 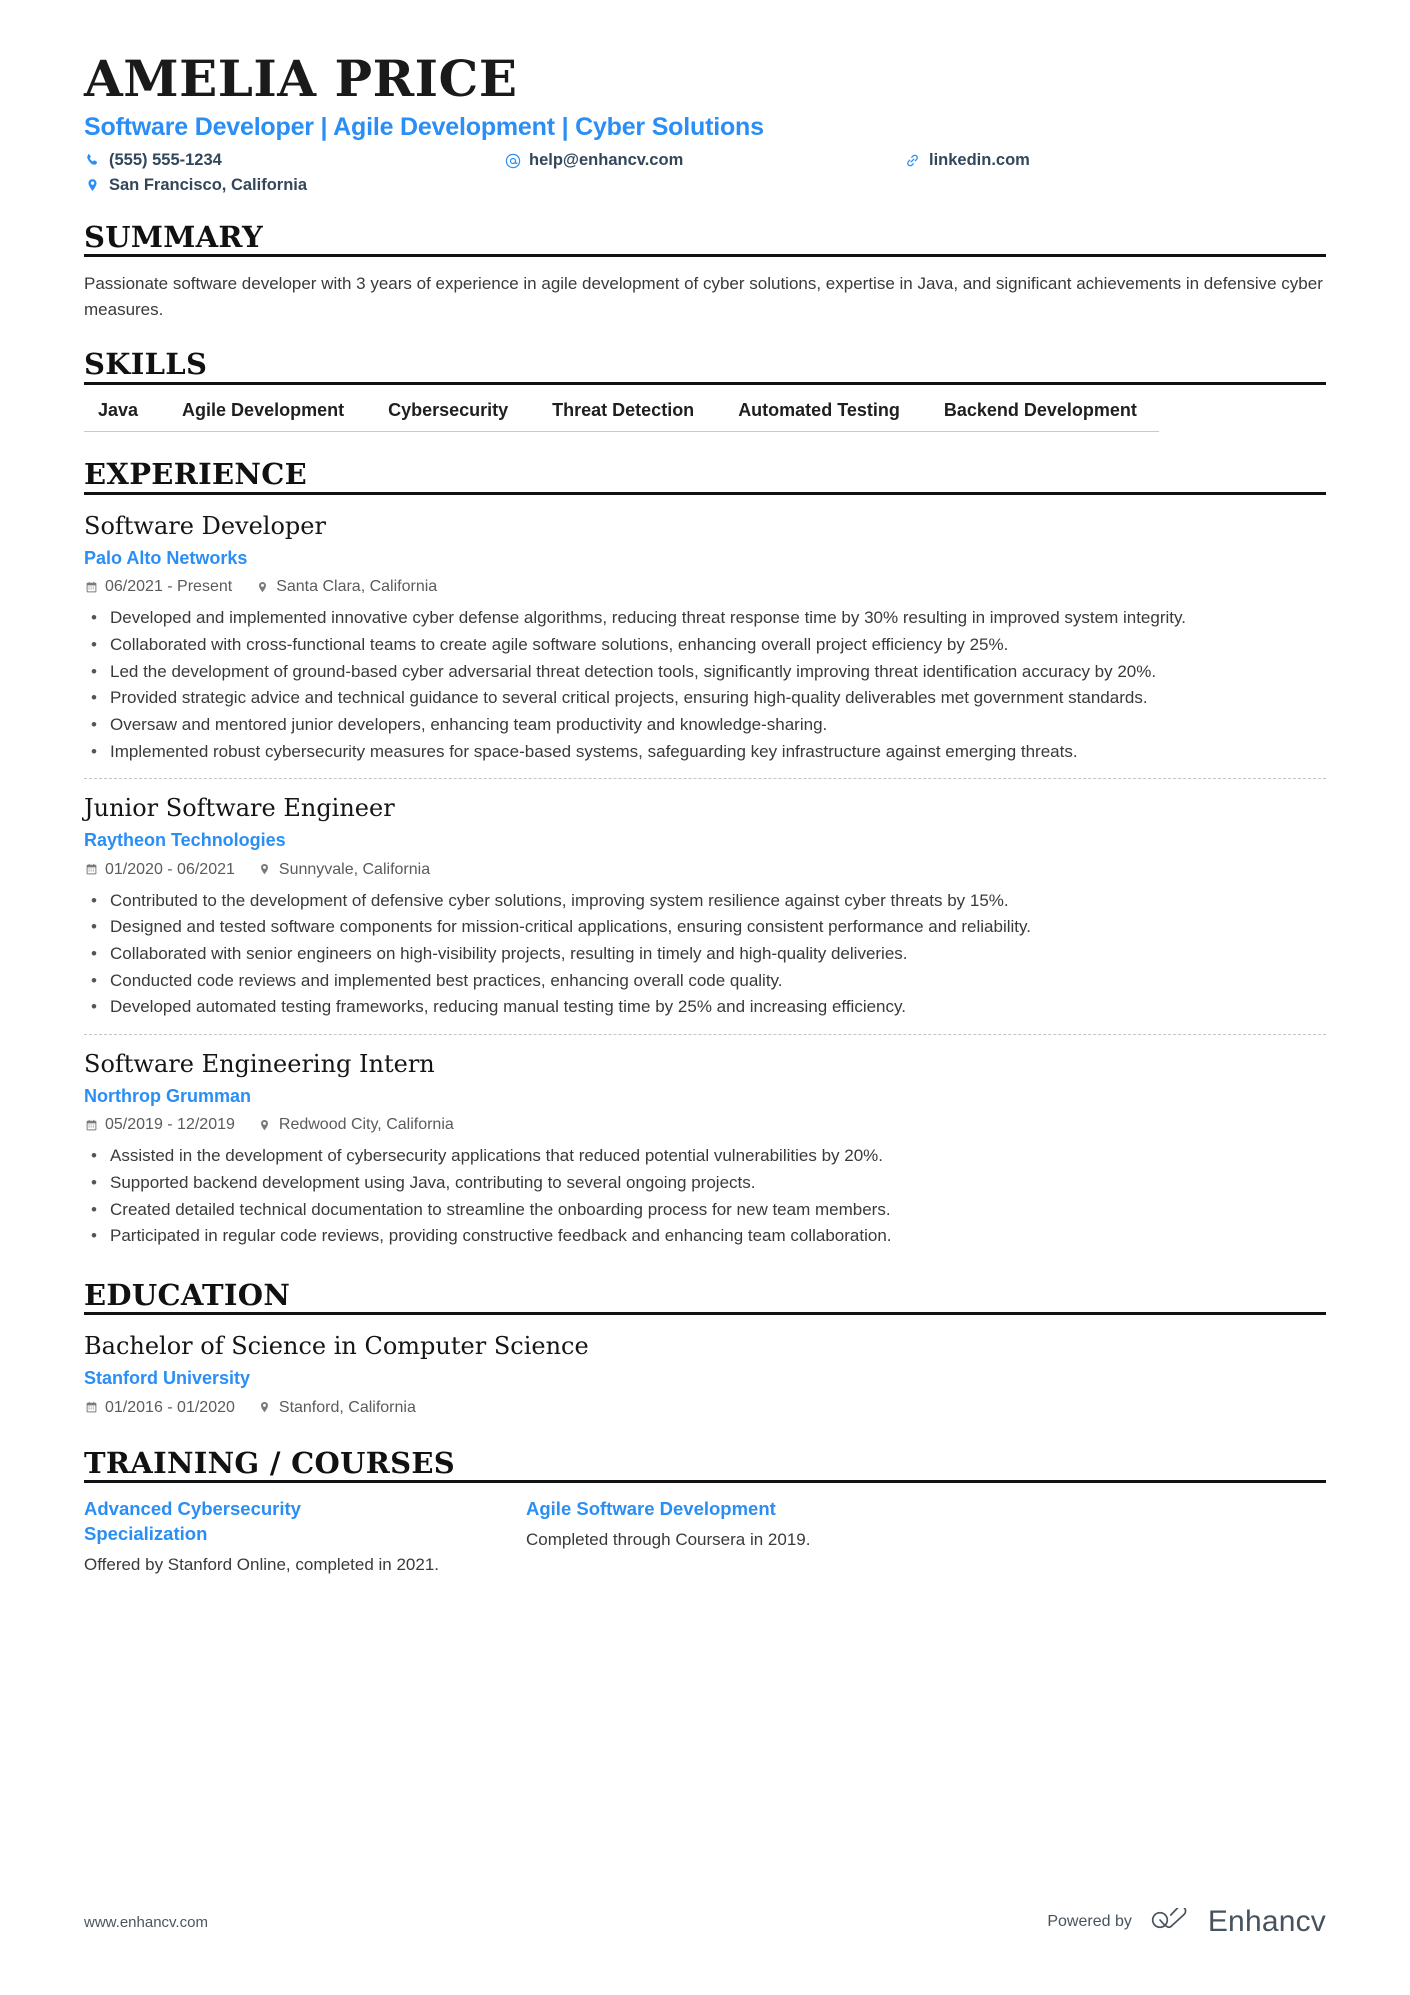 I want to click on contact-location-text: San Francisco, California, so click(x=208, y=185).